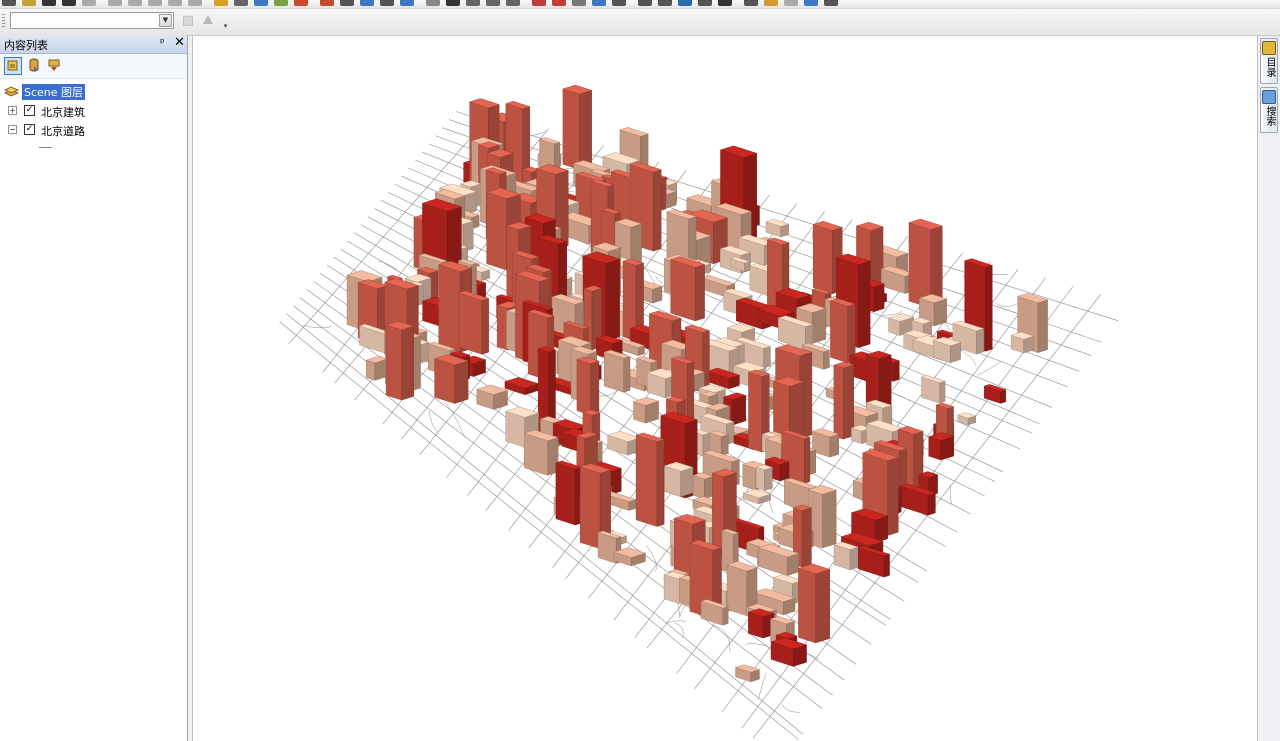  Describe the element at coordinates (1269, 61) in the screenshot. I see `catalog-tab: 目录` at that location.